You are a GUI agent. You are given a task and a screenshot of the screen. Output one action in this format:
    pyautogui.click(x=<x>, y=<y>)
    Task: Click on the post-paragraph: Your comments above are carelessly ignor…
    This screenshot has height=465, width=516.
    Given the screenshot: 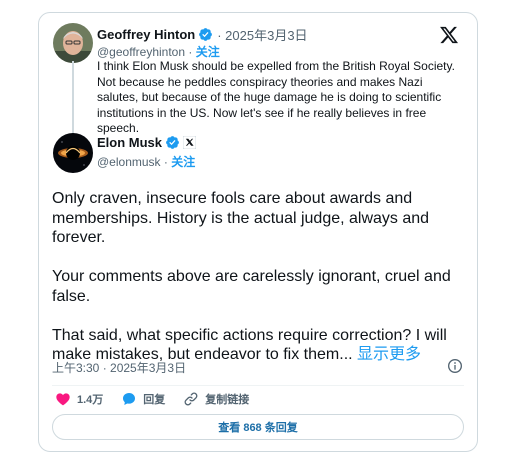 What is the action you would take?
    pyautogui.click(x=251, y=286)
    